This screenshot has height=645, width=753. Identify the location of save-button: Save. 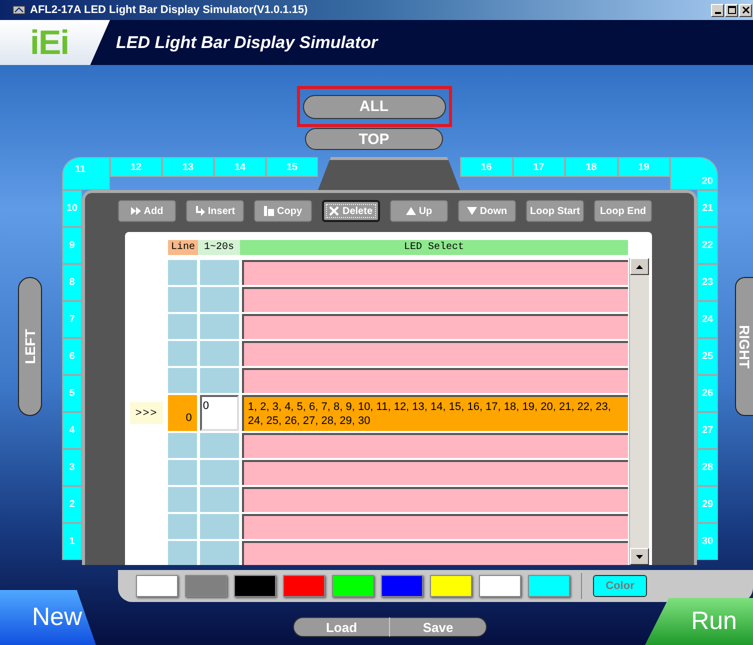
(438, 627).